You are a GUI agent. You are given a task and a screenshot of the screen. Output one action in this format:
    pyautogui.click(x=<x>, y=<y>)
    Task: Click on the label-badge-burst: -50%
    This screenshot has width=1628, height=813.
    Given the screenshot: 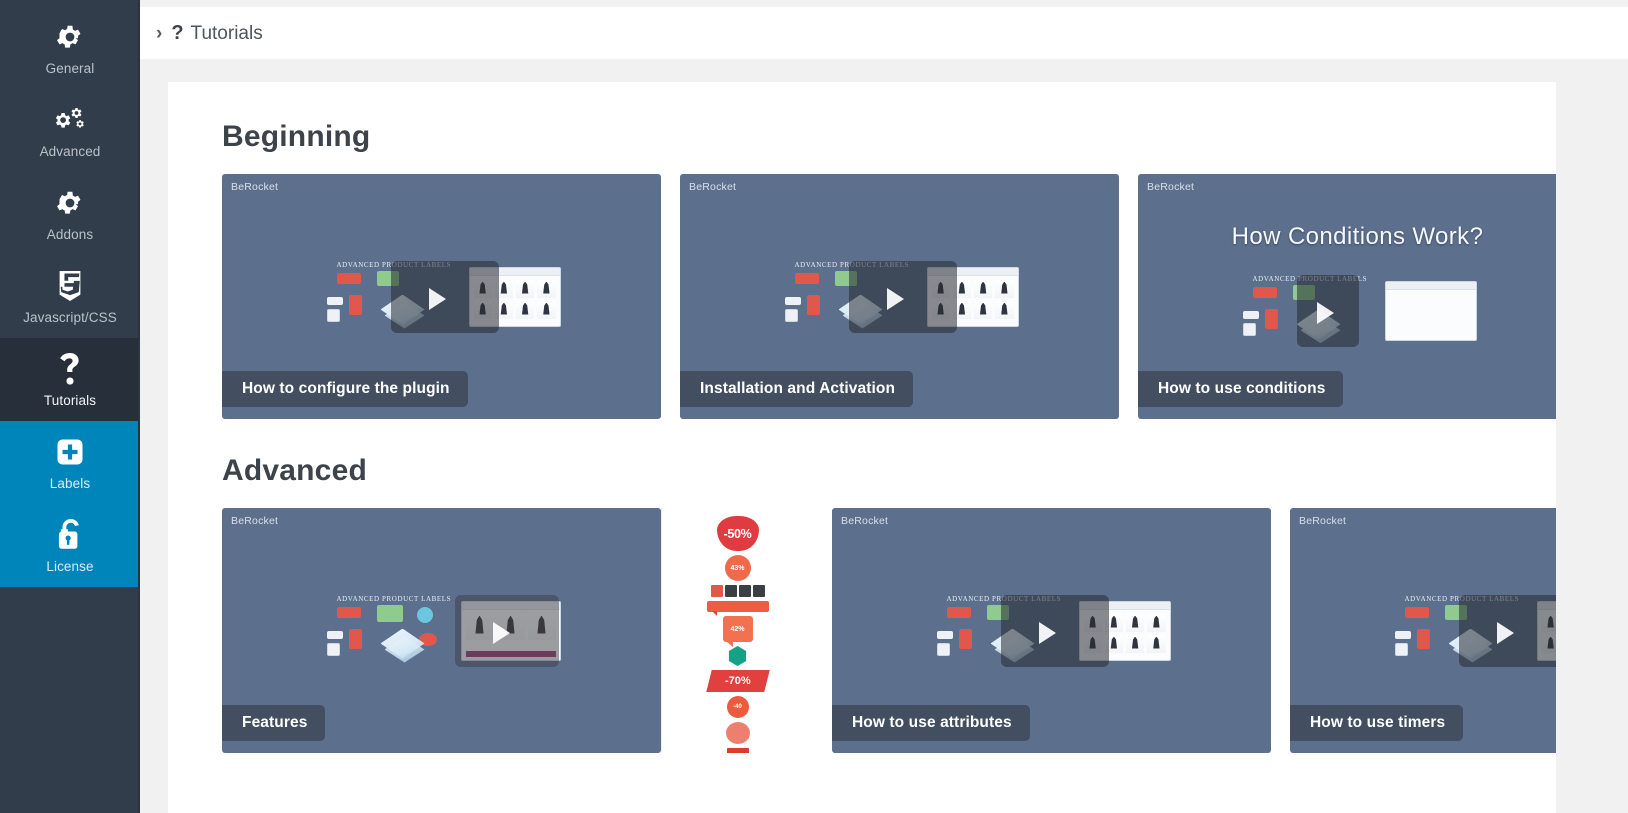 What is the action you would take?
    pyautogui.click(x=737, y=533)
    